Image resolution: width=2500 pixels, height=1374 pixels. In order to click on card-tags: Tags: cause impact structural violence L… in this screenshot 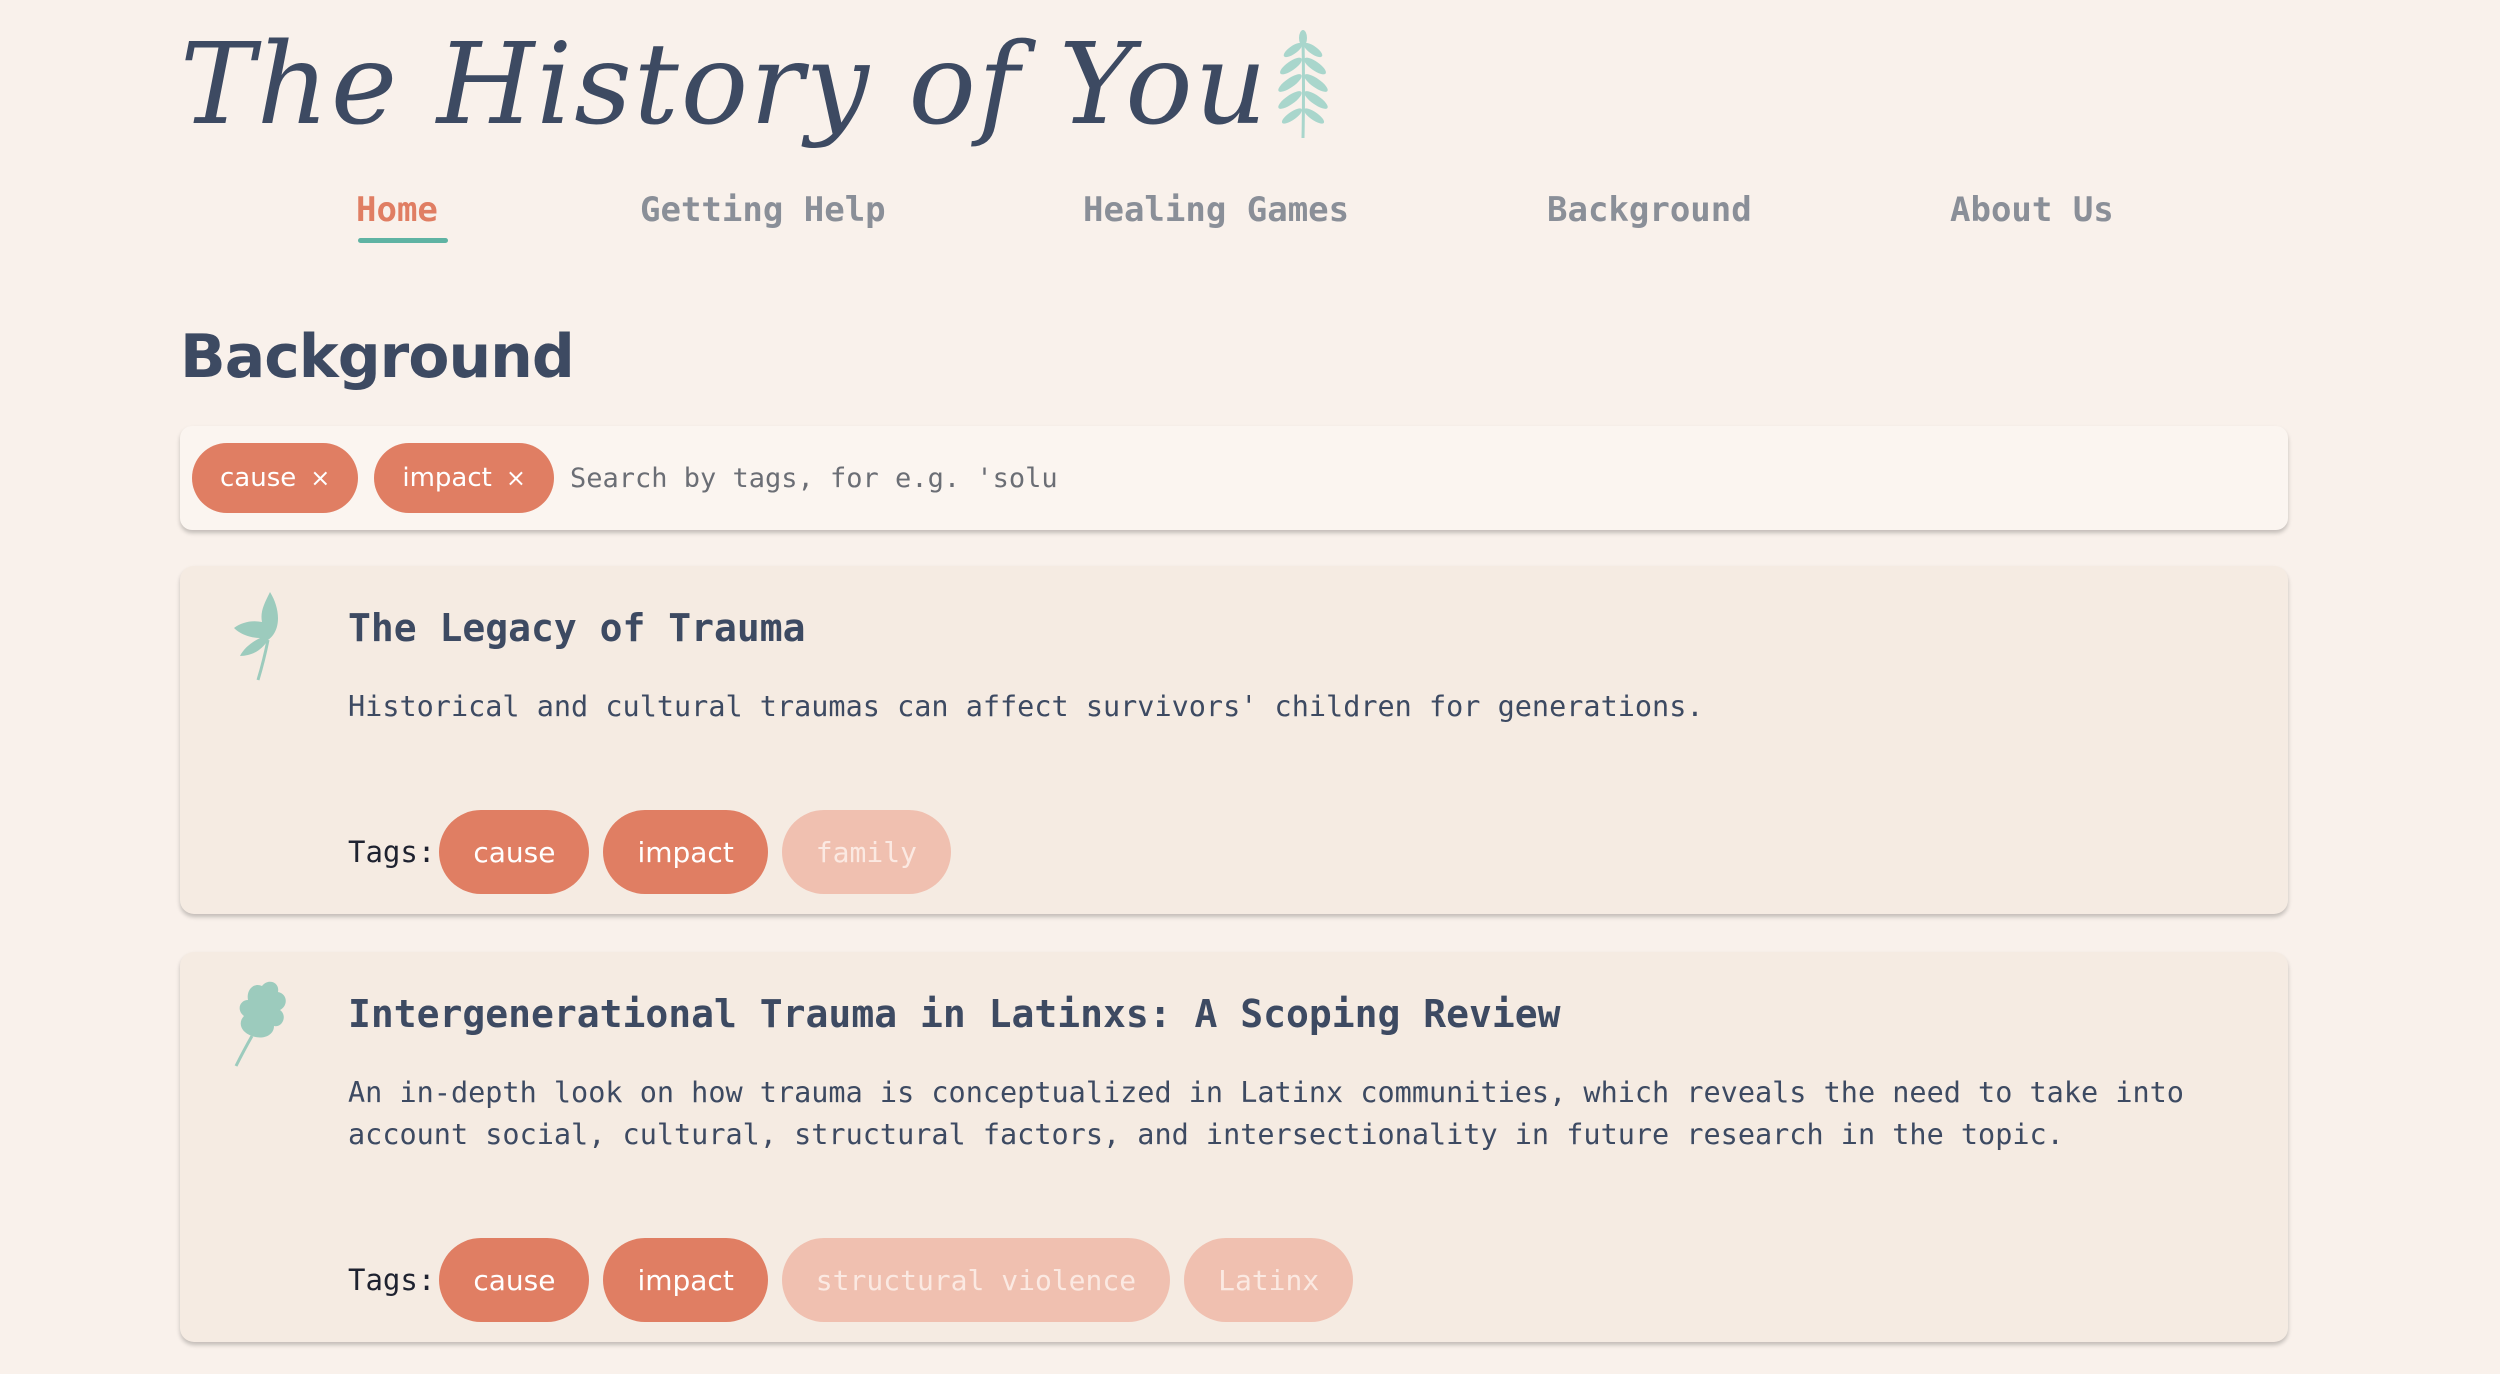, I will do `click(857, 1280)`.